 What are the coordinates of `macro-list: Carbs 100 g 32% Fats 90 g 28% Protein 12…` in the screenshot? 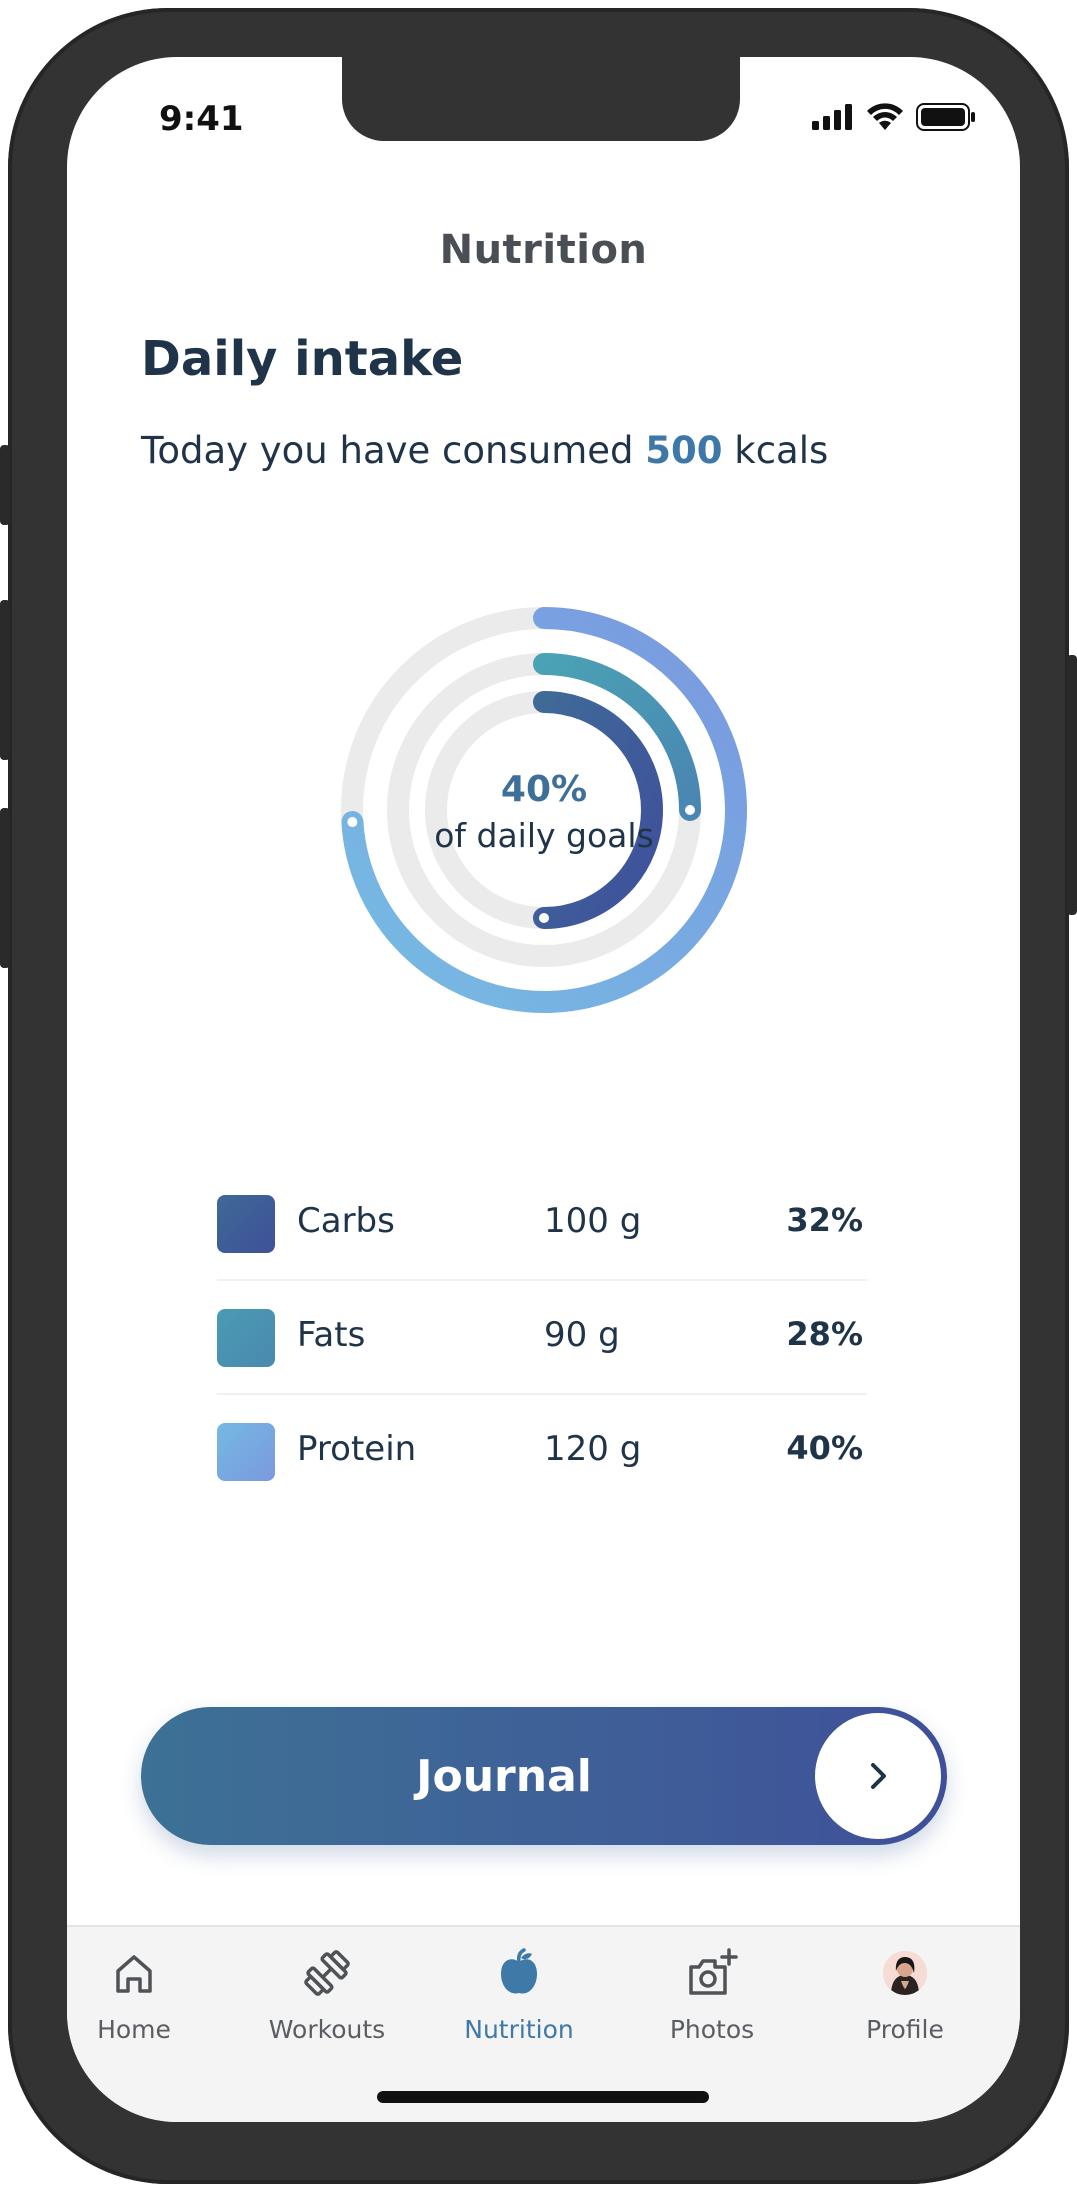 It's located at (542, 1337).